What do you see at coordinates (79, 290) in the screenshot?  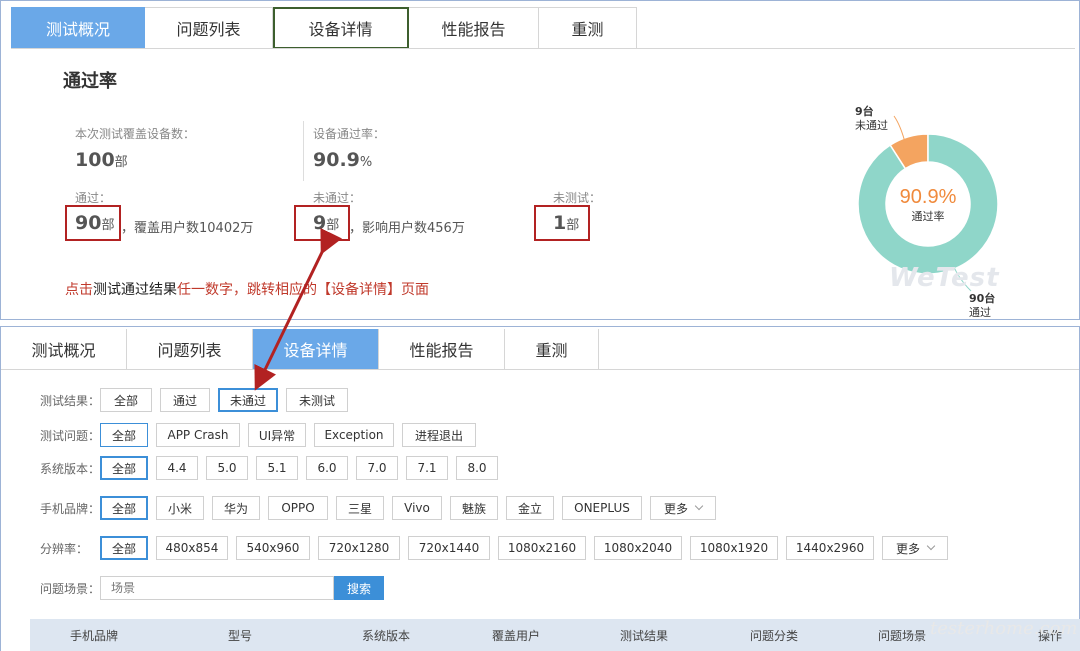 I see `note-part-1: 点击` at bounding box center [79, 290].